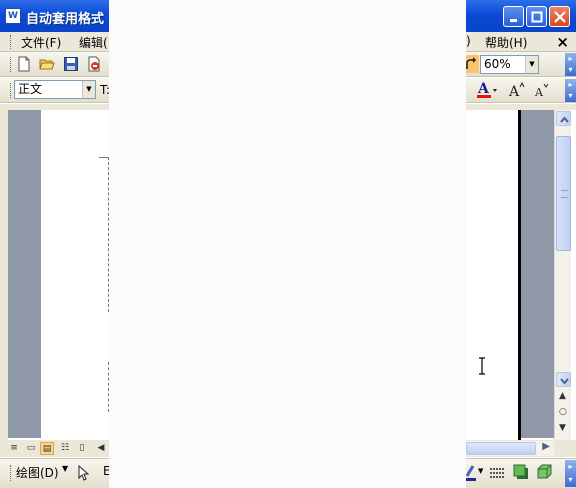 The width and height of the screenshot is (576, 488). I want to click on grow-font-icon: A, so click(517, 90).